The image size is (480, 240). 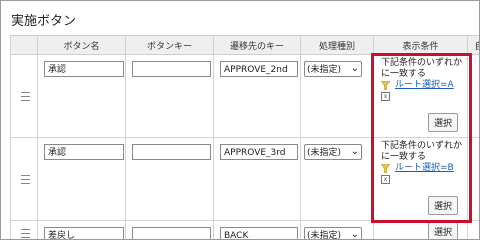 What do you see at coordinates (259, 233) in the screenshot?
I see `destination-key-input: BACK` at bounding box center [259, 233].